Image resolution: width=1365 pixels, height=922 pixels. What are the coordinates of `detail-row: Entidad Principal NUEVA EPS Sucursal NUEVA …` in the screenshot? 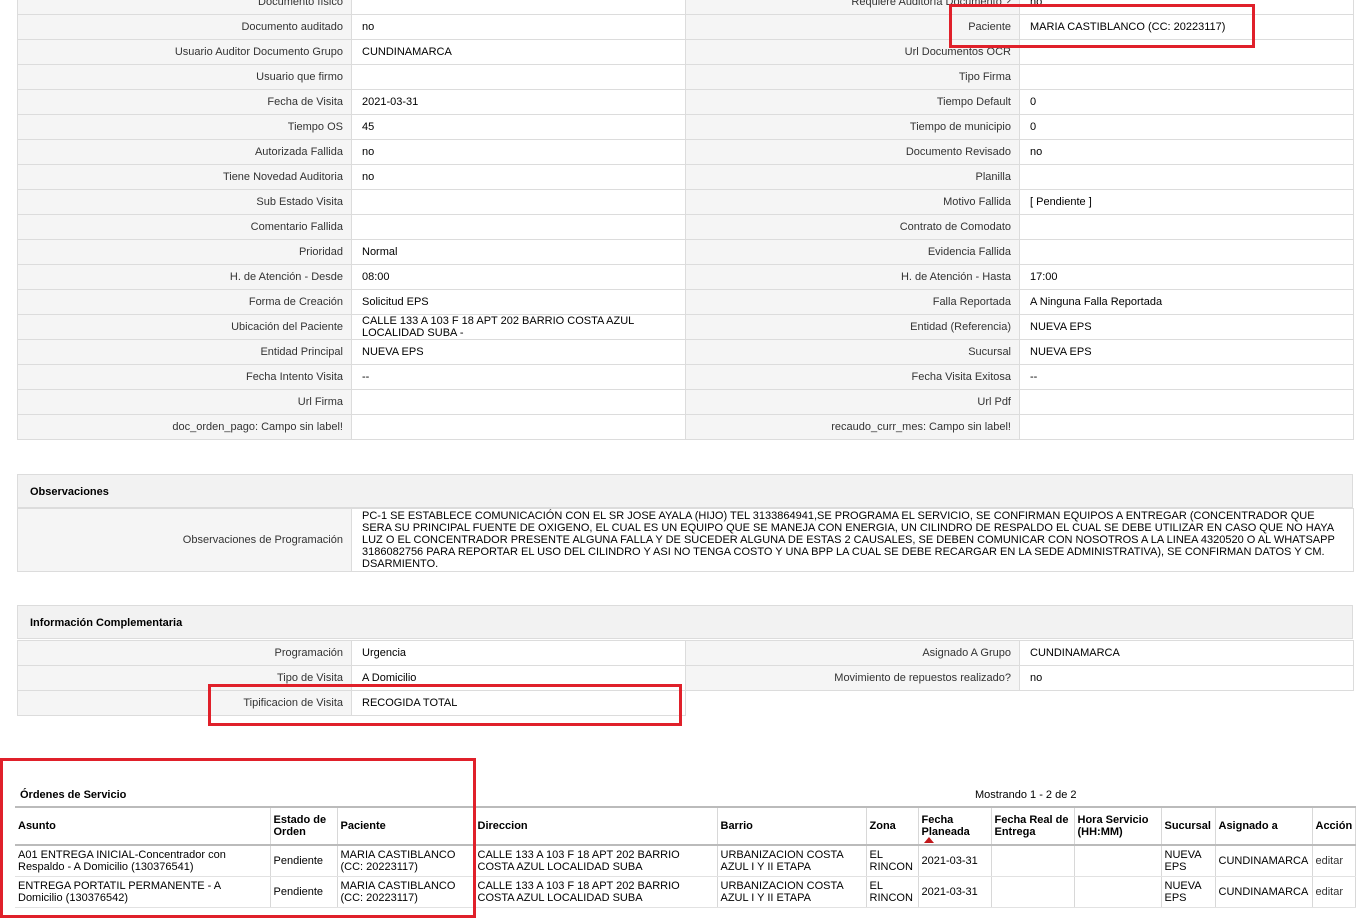 It's located at (685, 352).